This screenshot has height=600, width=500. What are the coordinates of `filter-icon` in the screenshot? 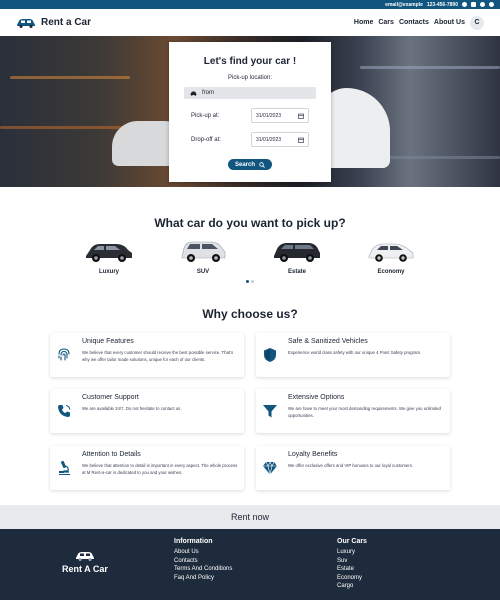 It's located at (270, 411).